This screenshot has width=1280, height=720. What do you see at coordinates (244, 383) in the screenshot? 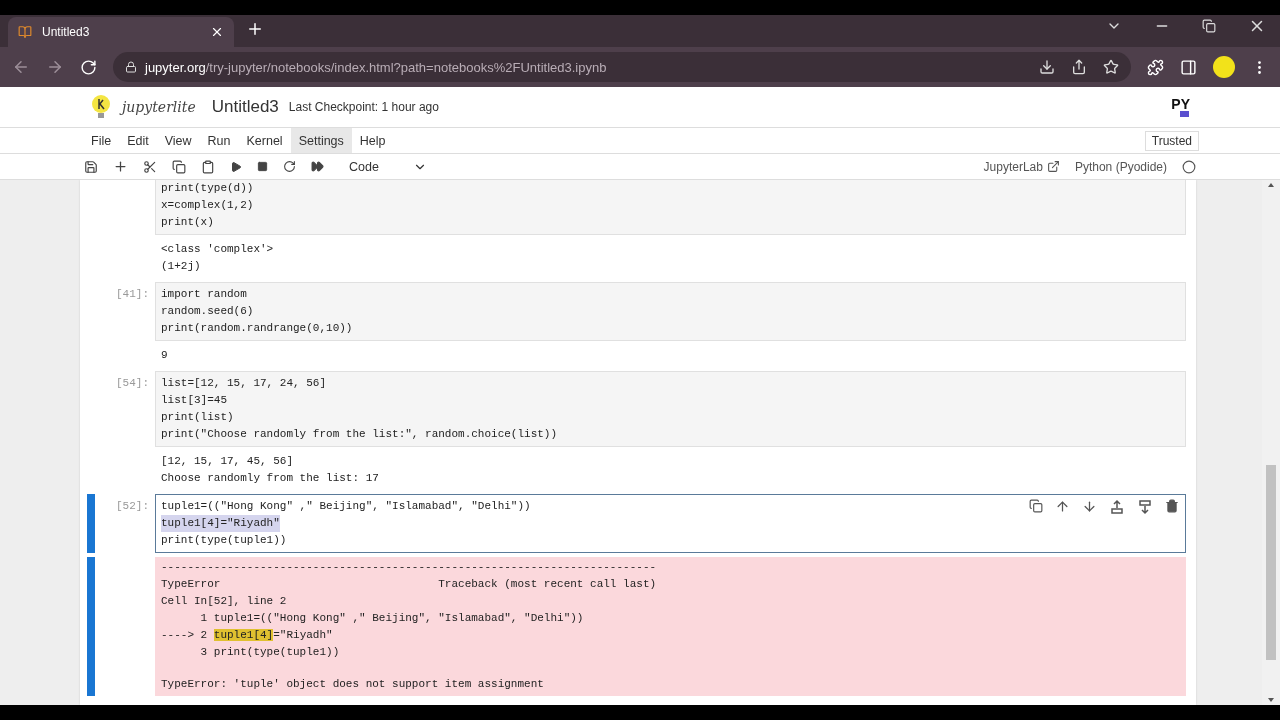
I see `code-line: list=[12, 15, 17, 24, 56]` at bounding box center [244, 383].